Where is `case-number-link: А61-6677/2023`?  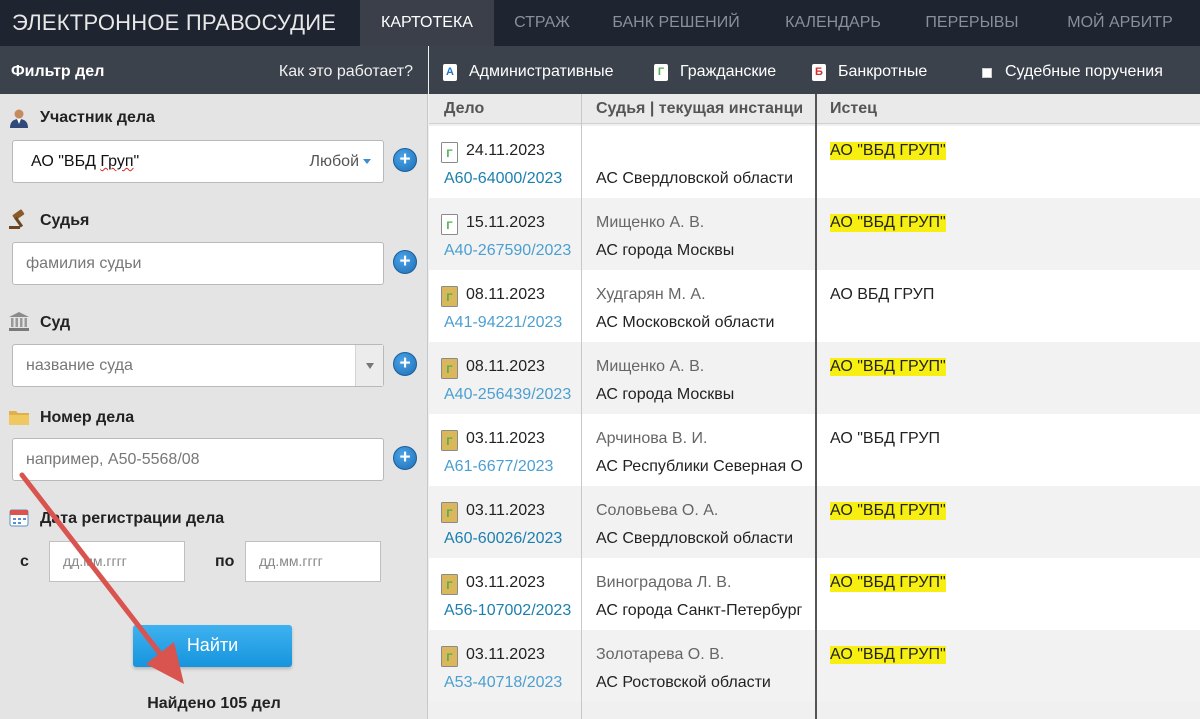 case-number-link: А61-6677/2023 is located at coordinates (512, 467).